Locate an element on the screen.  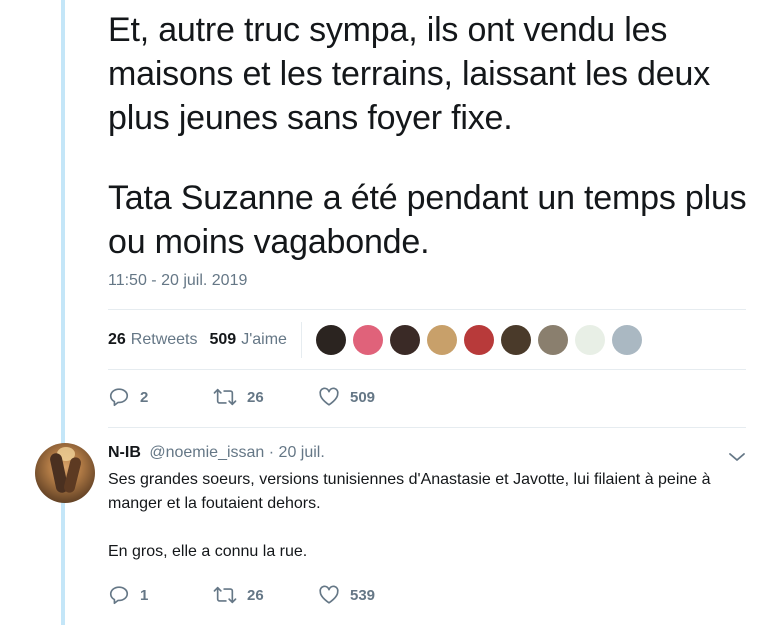
more-options-button is located at coordinates (737, 459).